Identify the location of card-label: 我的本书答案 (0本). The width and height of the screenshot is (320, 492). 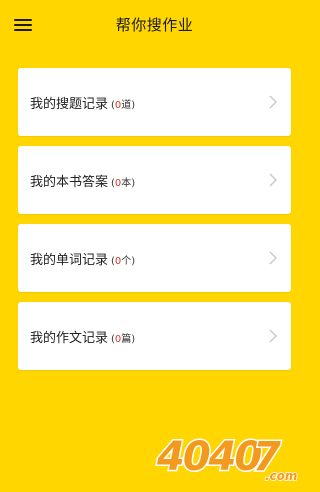
(82, 180).